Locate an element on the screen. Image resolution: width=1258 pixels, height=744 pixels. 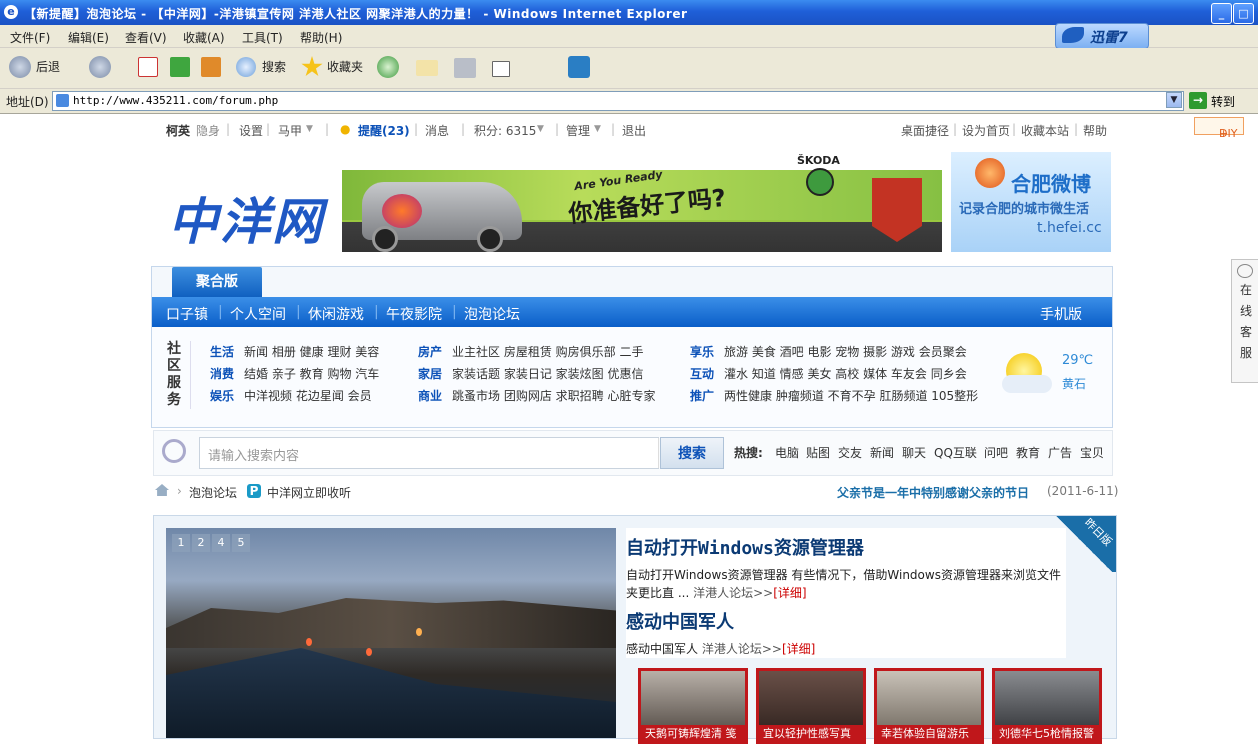
hefei-weibo-banner: 合肥微博 记录合肥的城市微生活 t.hefei.cc is located at coordinates (1031, 202).